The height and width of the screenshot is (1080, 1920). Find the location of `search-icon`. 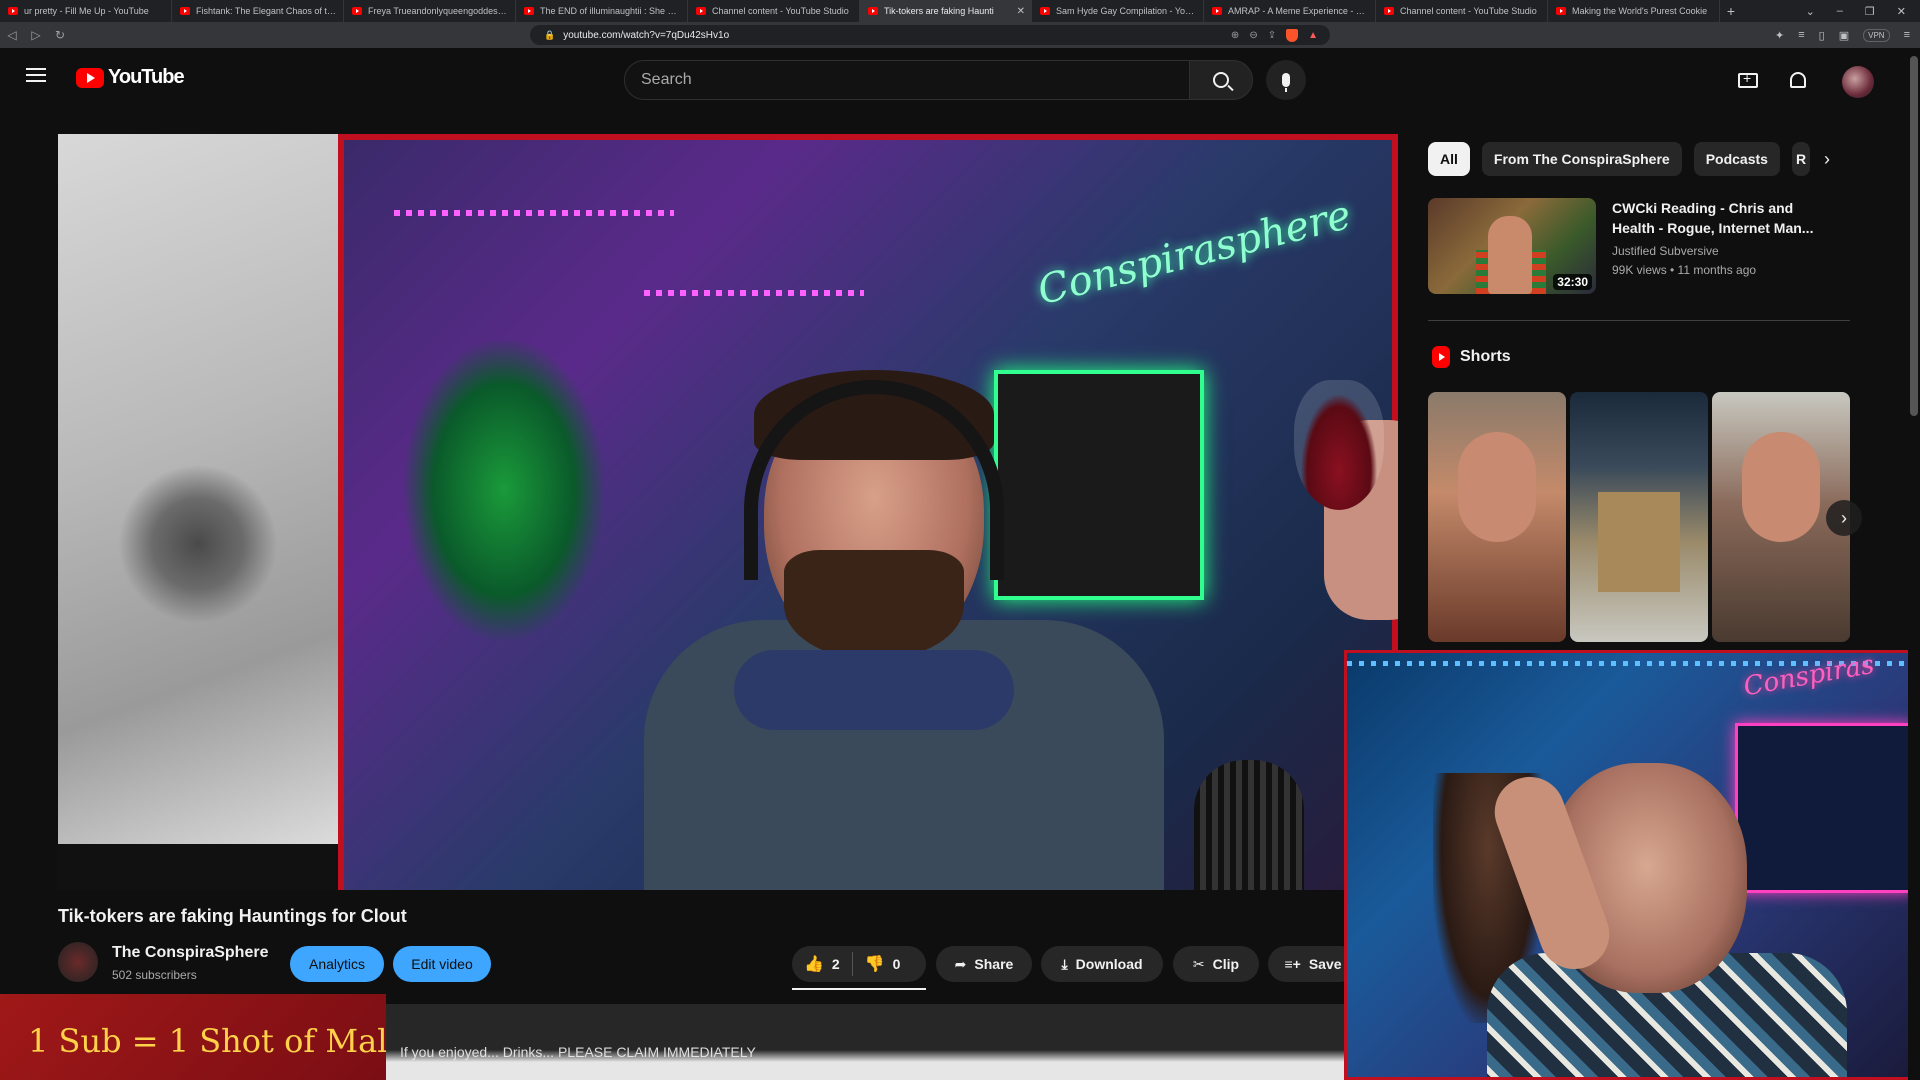

search-icon is located at coordinates (1221, 80).